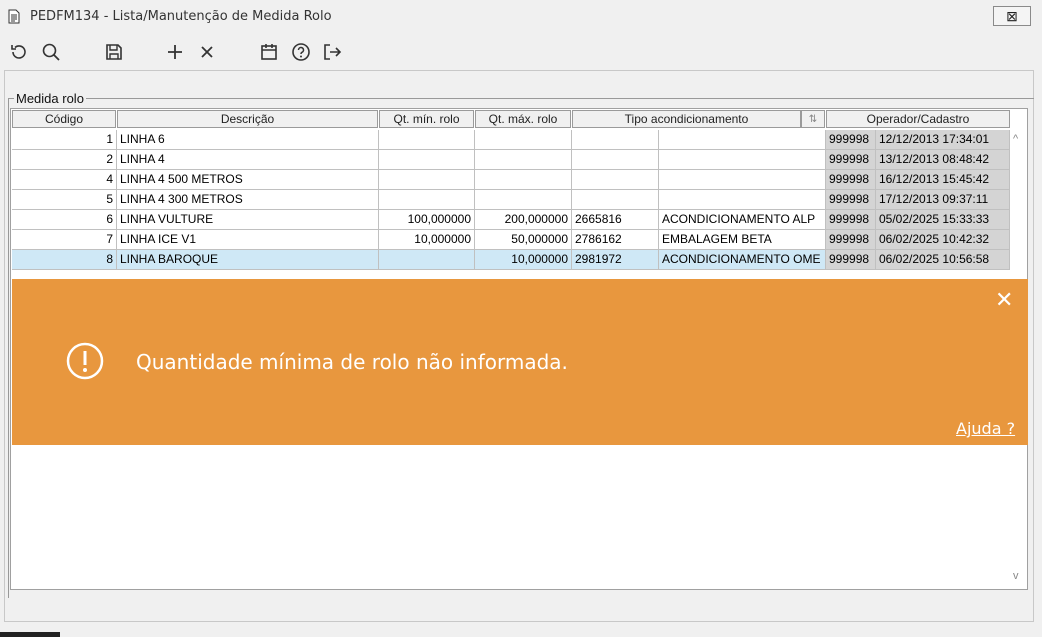  What do you see at coordinates (918, 119) in the screenshot?
I see `column-header-operador: Operador/Cadastro` at bounding box center [918, 119].